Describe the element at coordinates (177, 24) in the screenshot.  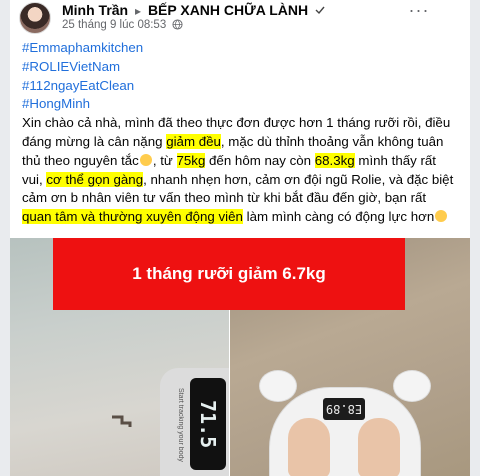
I see `globe-icon` at that location.